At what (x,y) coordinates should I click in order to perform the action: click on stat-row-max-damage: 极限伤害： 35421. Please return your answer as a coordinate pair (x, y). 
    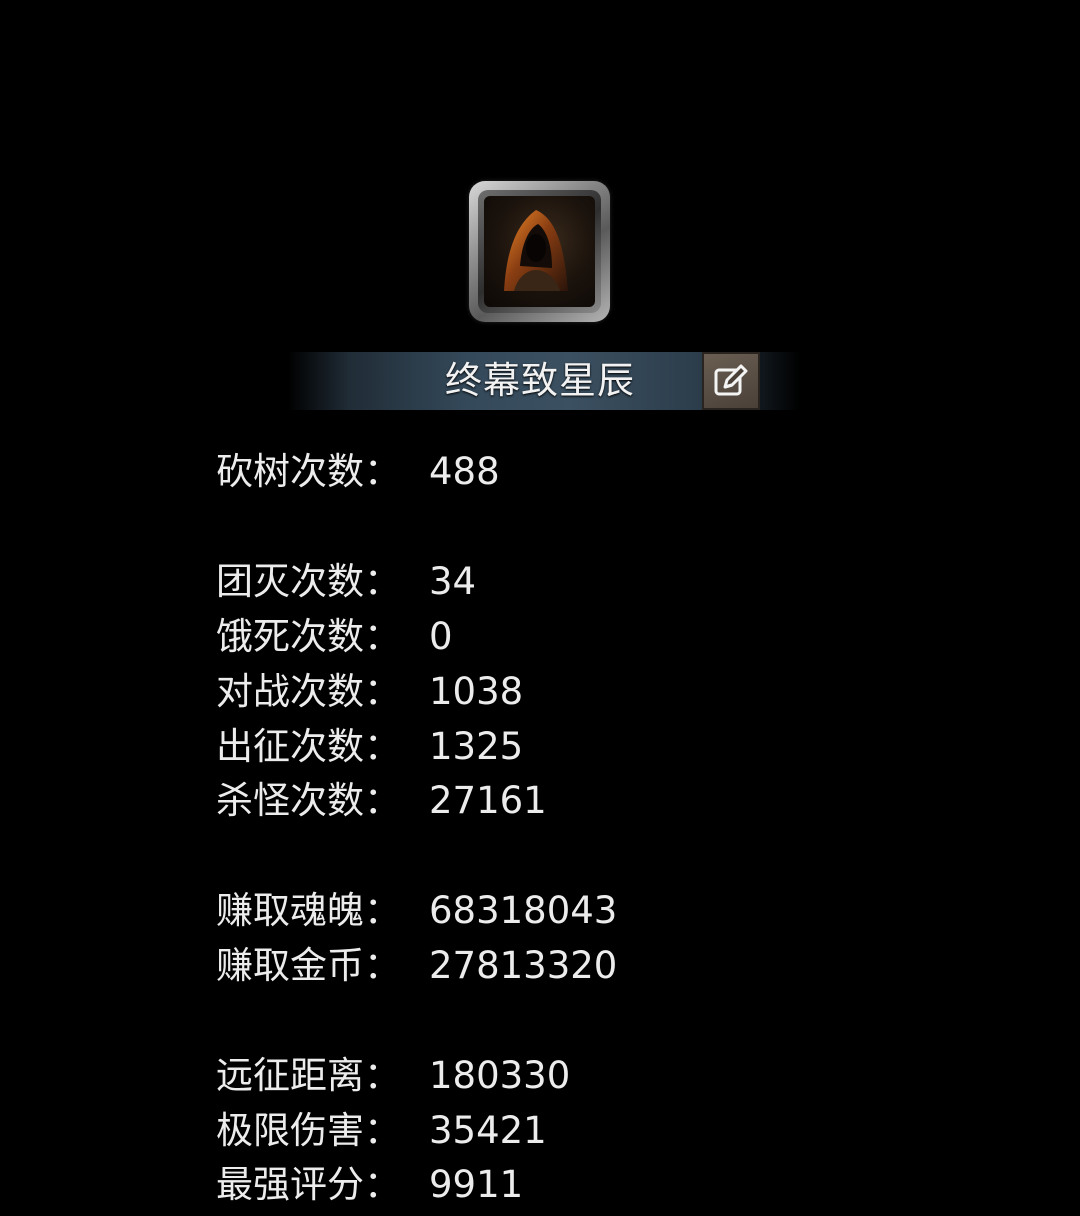
    Looking at the image, I should click on (381, 1131).